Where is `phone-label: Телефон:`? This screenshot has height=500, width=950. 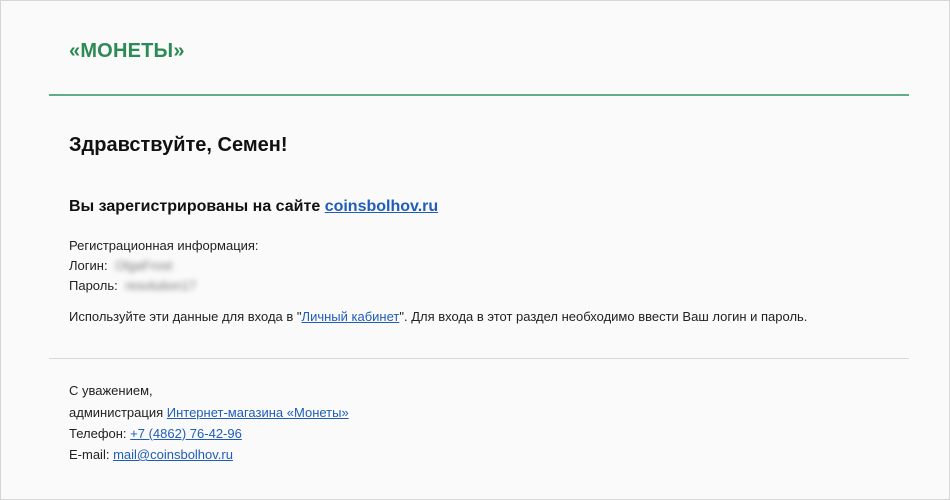
phone-label: Телефон: is located at coordinates (98, 433).